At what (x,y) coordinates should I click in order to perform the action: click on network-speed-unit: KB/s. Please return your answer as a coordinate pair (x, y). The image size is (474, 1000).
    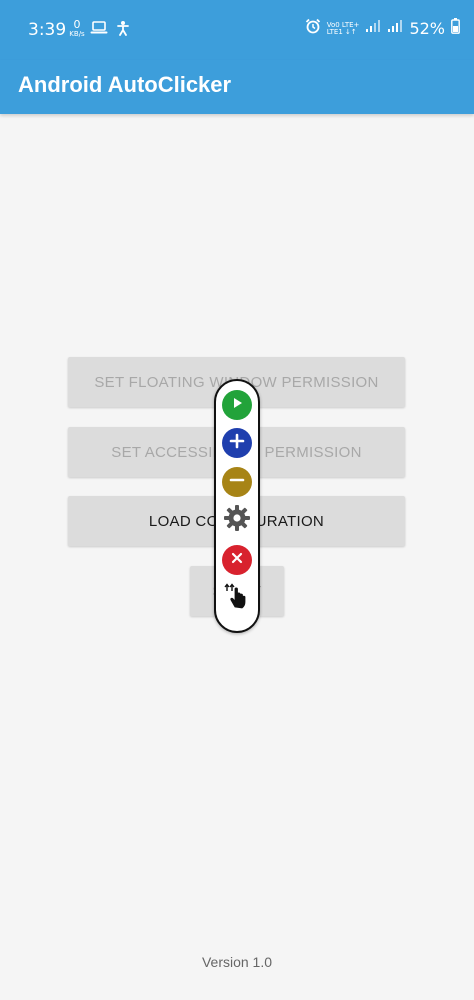
    Looking at the image, I should click on (77, 34).